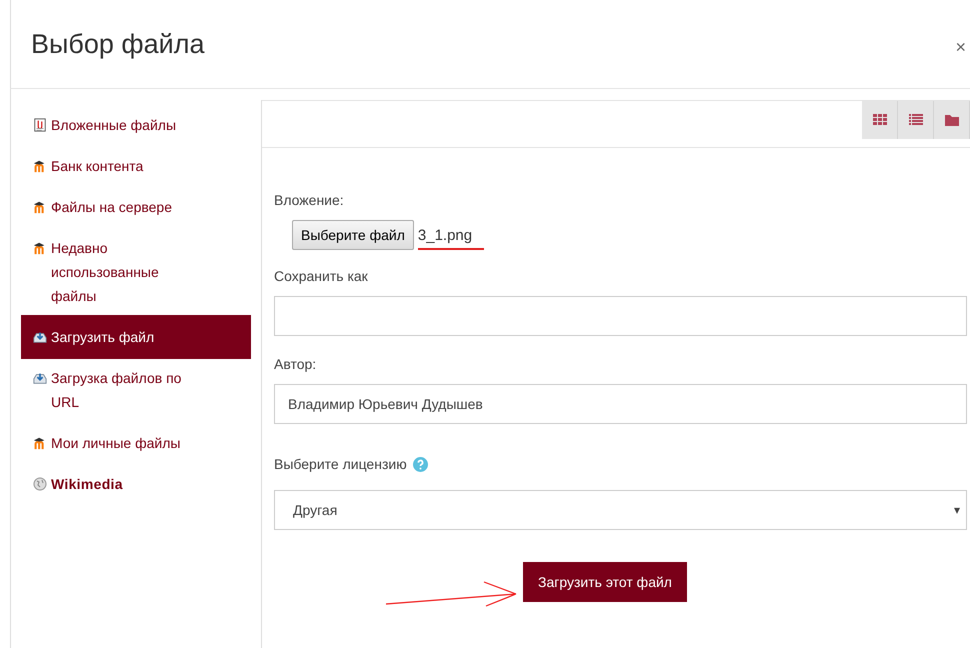  What do you see at coordinates (321, 276) in the screenshot?
I see `field-label: Сохранить как` at bounding box center [321, 276].